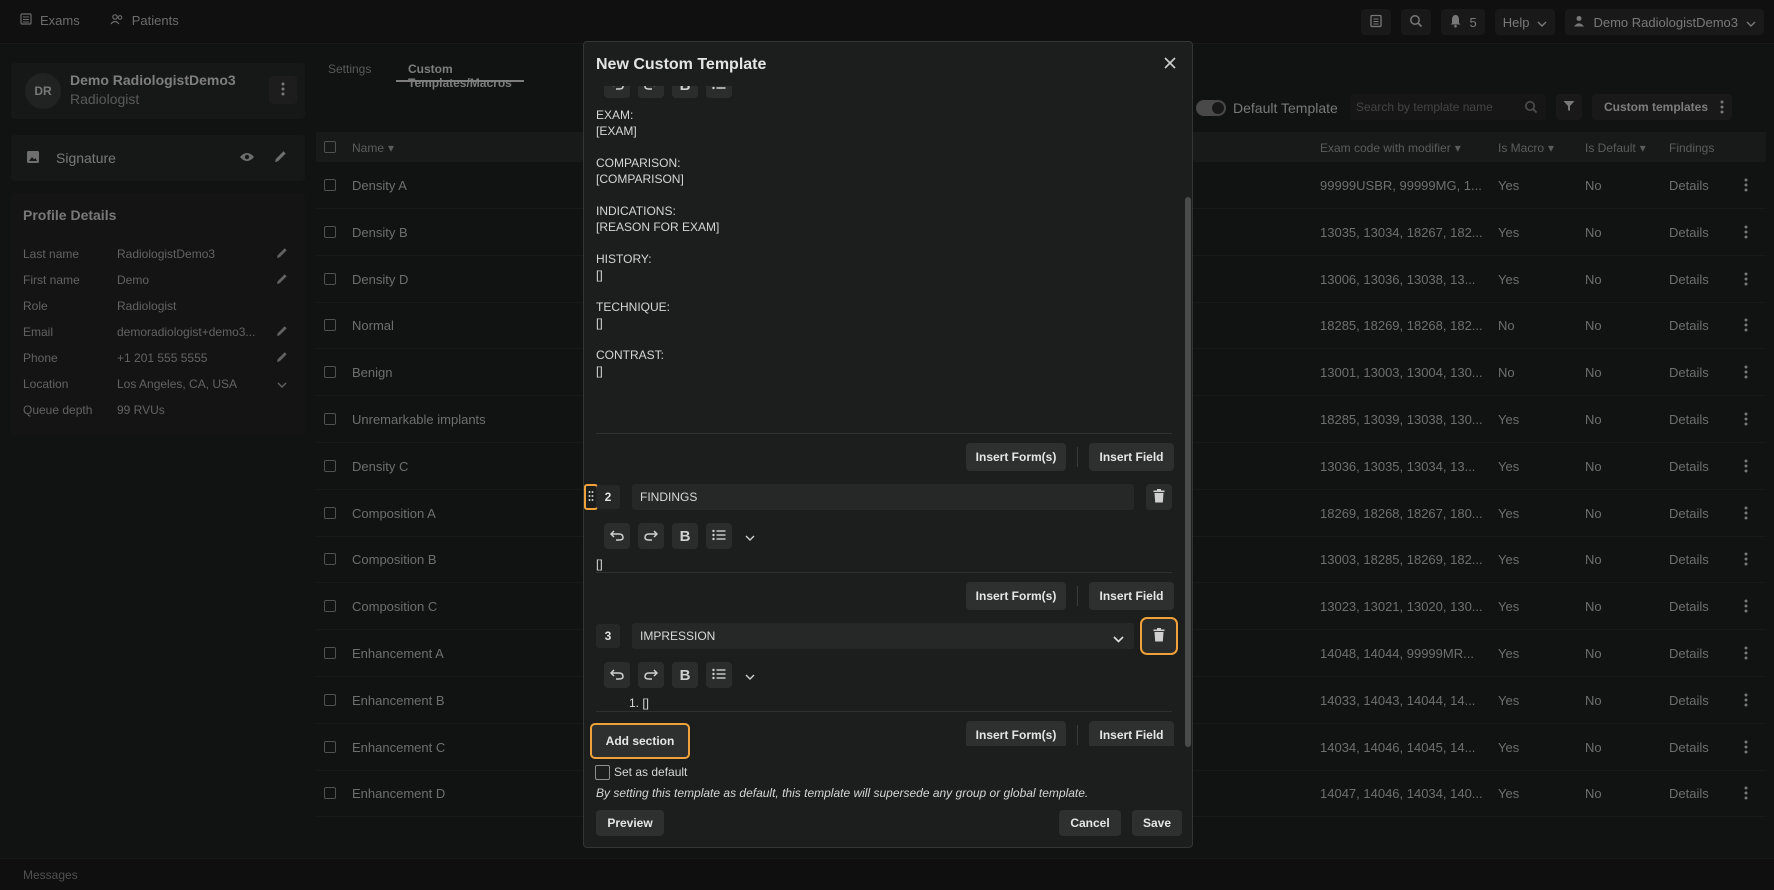 The height and width of the screenshot is (890, 1774). Describe the element at coordinates (633, 307) in the screenshot. I see `template-text-line: TECHNIQUE:` at that location.